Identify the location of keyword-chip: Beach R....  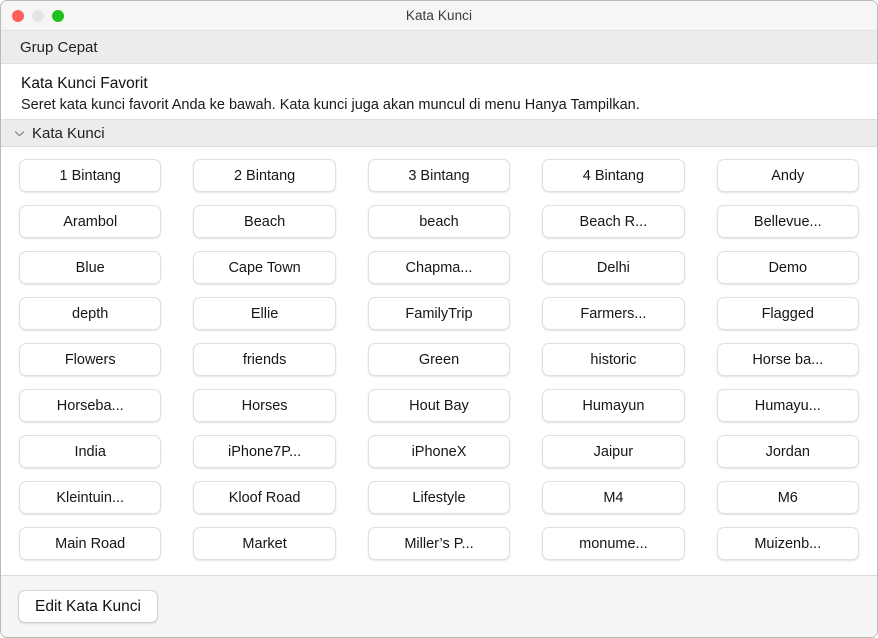
(613, 221).